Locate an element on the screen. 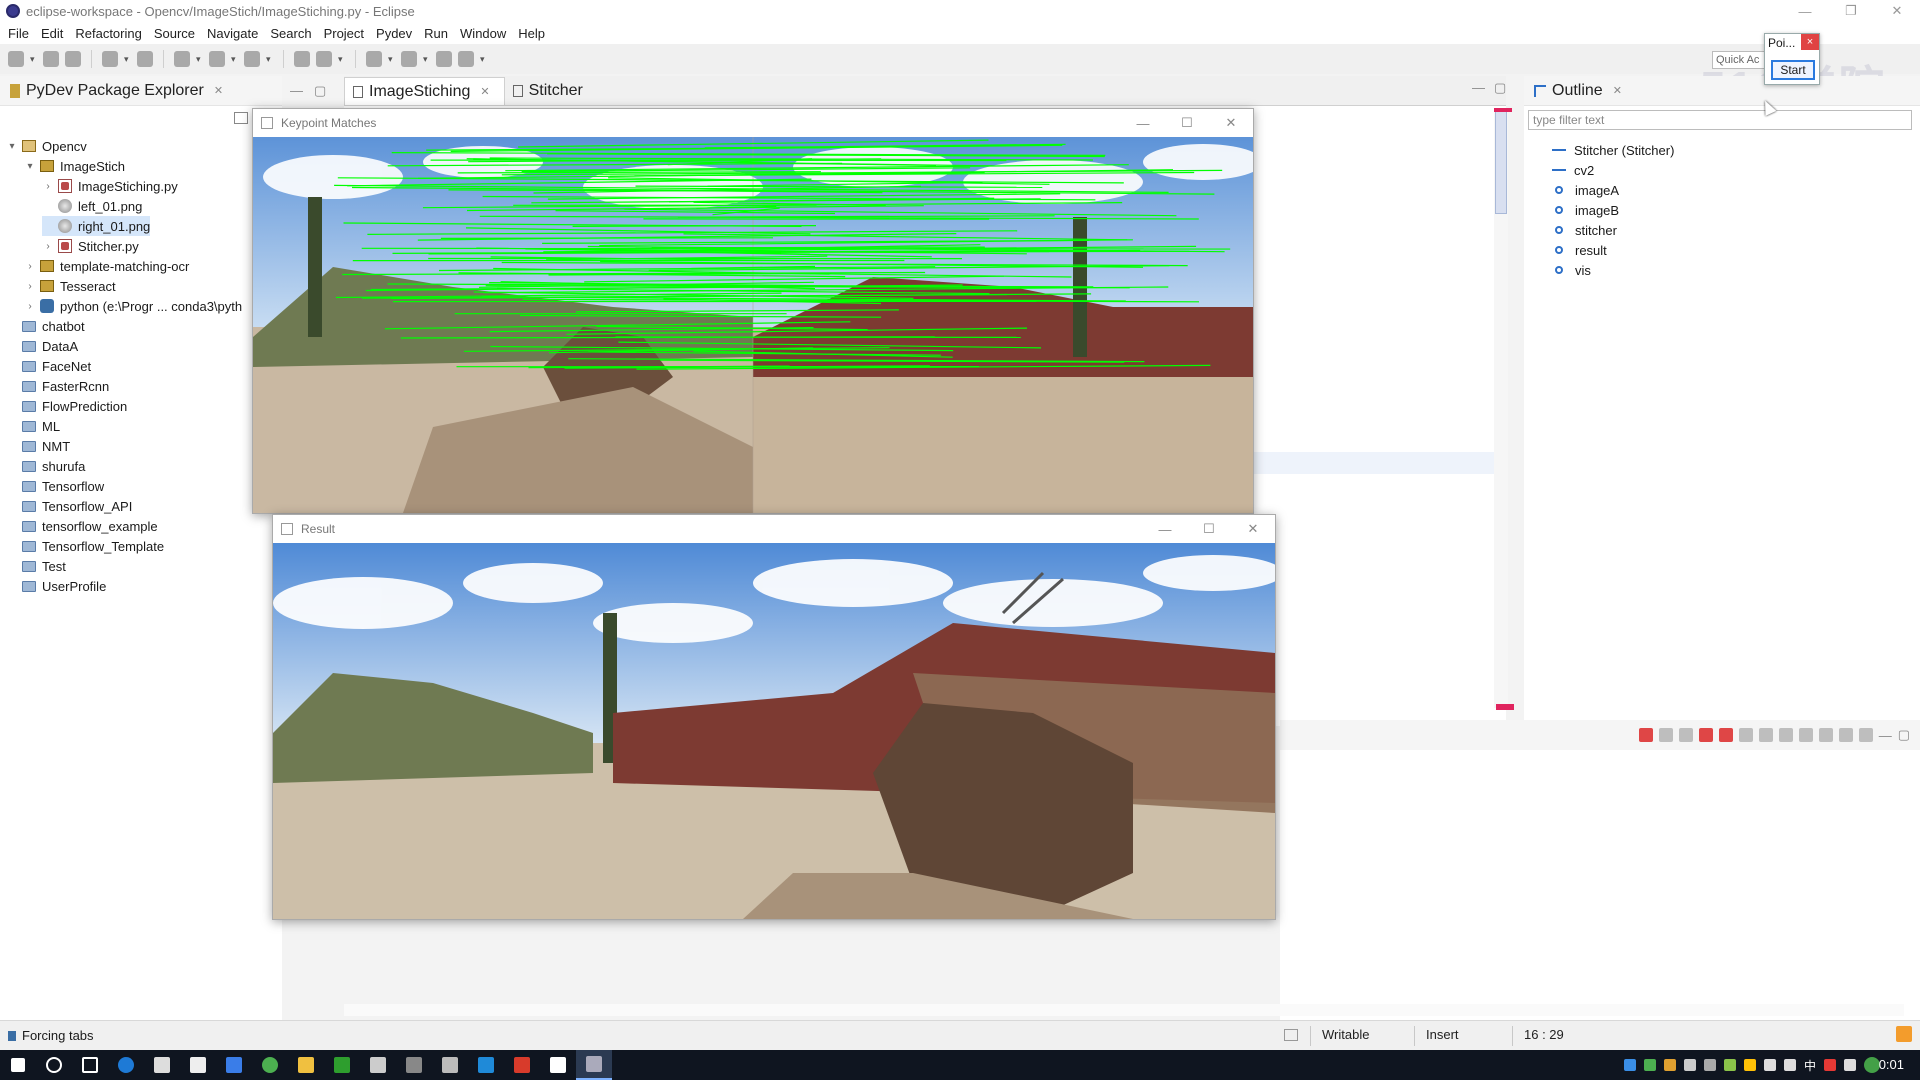  minimize-view-icon: — is located at coordinates (296, 90).